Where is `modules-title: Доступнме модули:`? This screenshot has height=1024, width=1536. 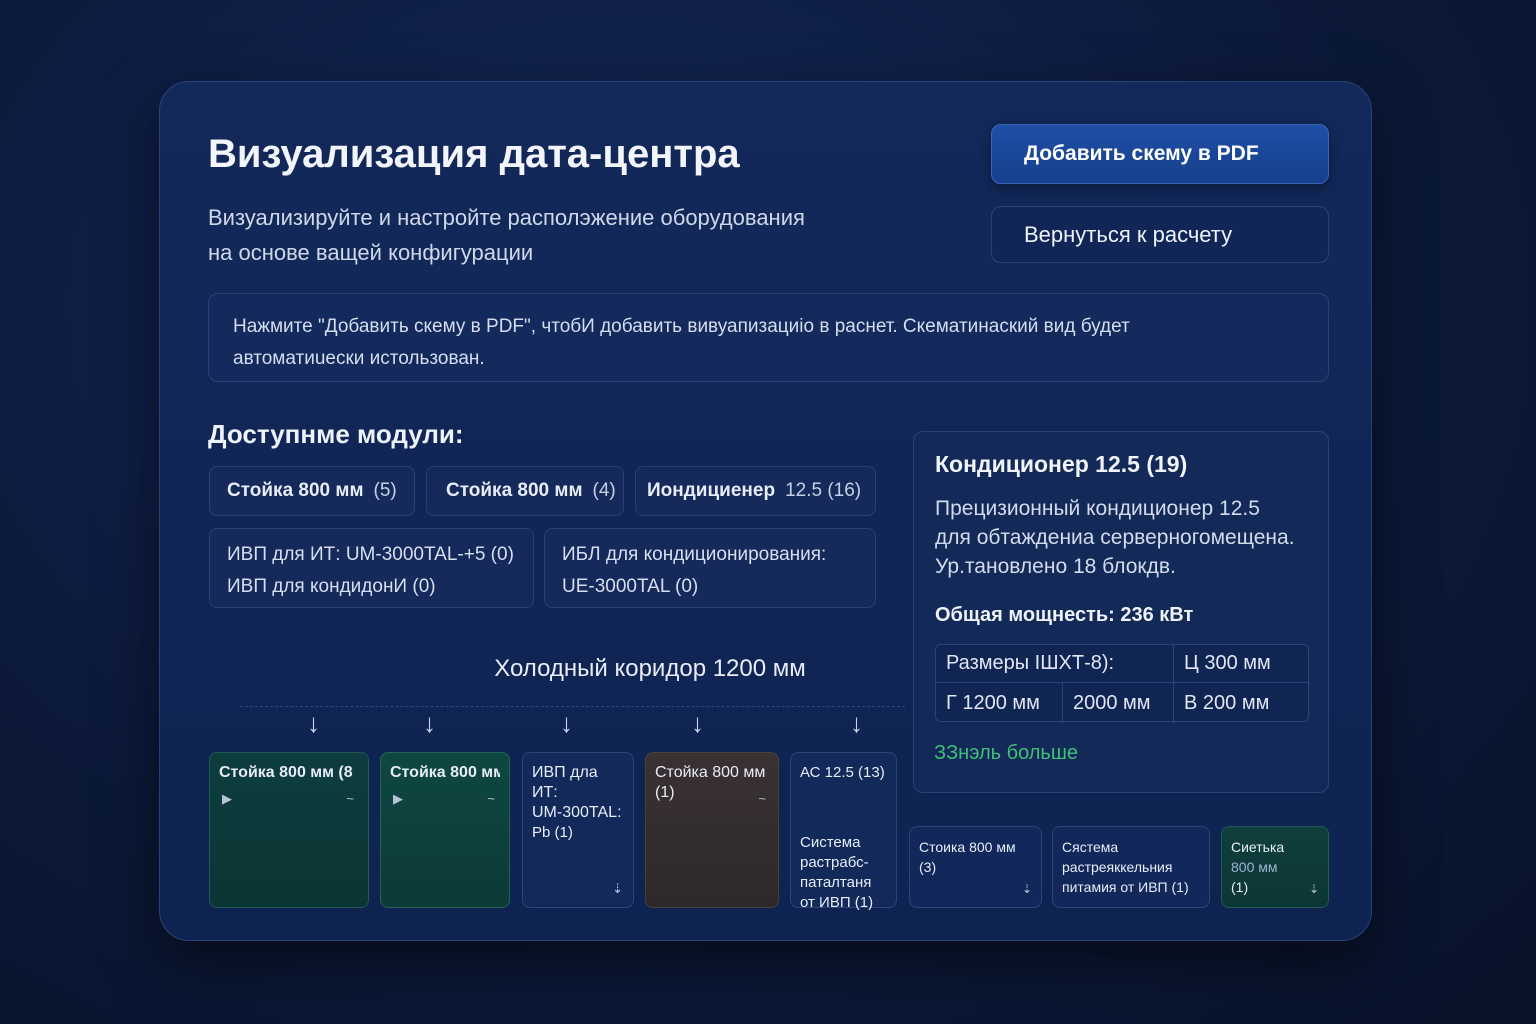 modules-title: Доступнме модули: is located at coordinates (336, 434).